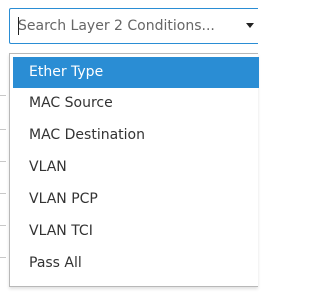 The height and width of the screenshot is (293, 320). I want to click on option-vlan-tci: VLAN TCI, so click(136, 231).